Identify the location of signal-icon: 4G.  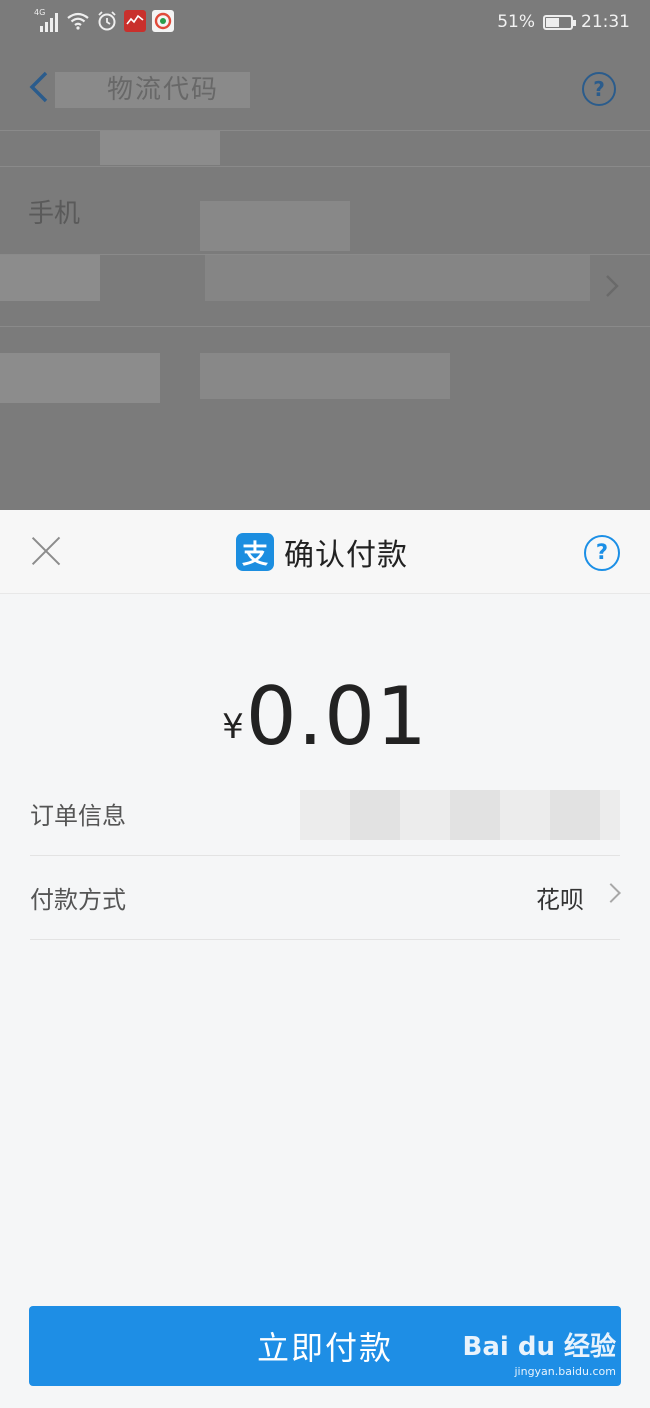
(47, 20).